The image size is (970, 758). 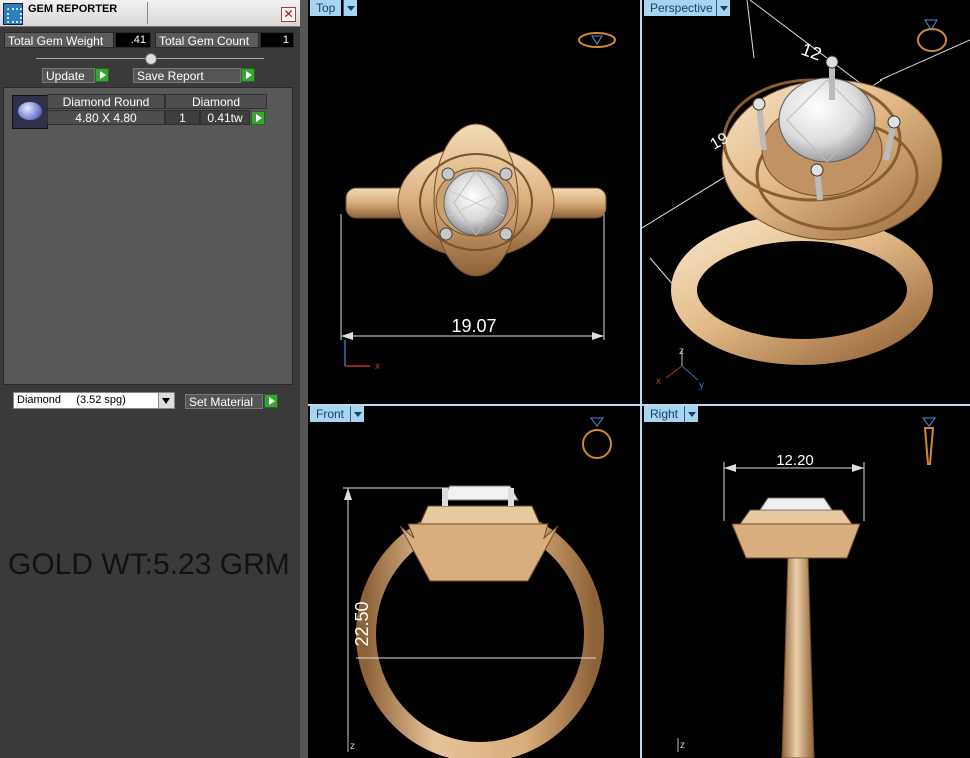 What do you see at coordinates (682, 745) in the screenshot?
I see `right-axis-z-label: z` at bounding box center [682, 745].